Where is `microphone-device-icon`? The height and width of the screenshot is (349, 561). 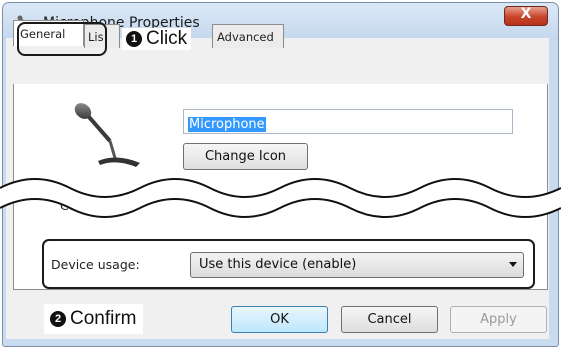
microphone-device-icon is located at coordinates (107, 135).